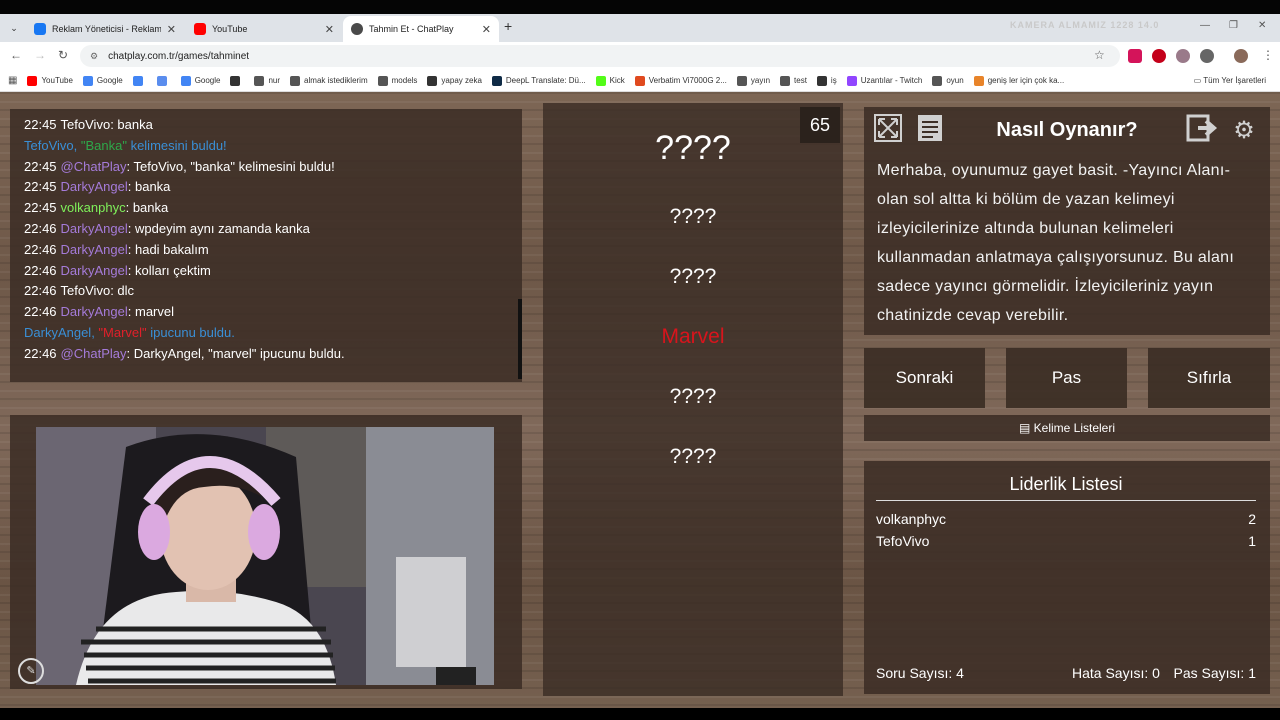 This screenshot has width=1280, height=720. I want to click on reload-icon: ↻, so click(63, 55).